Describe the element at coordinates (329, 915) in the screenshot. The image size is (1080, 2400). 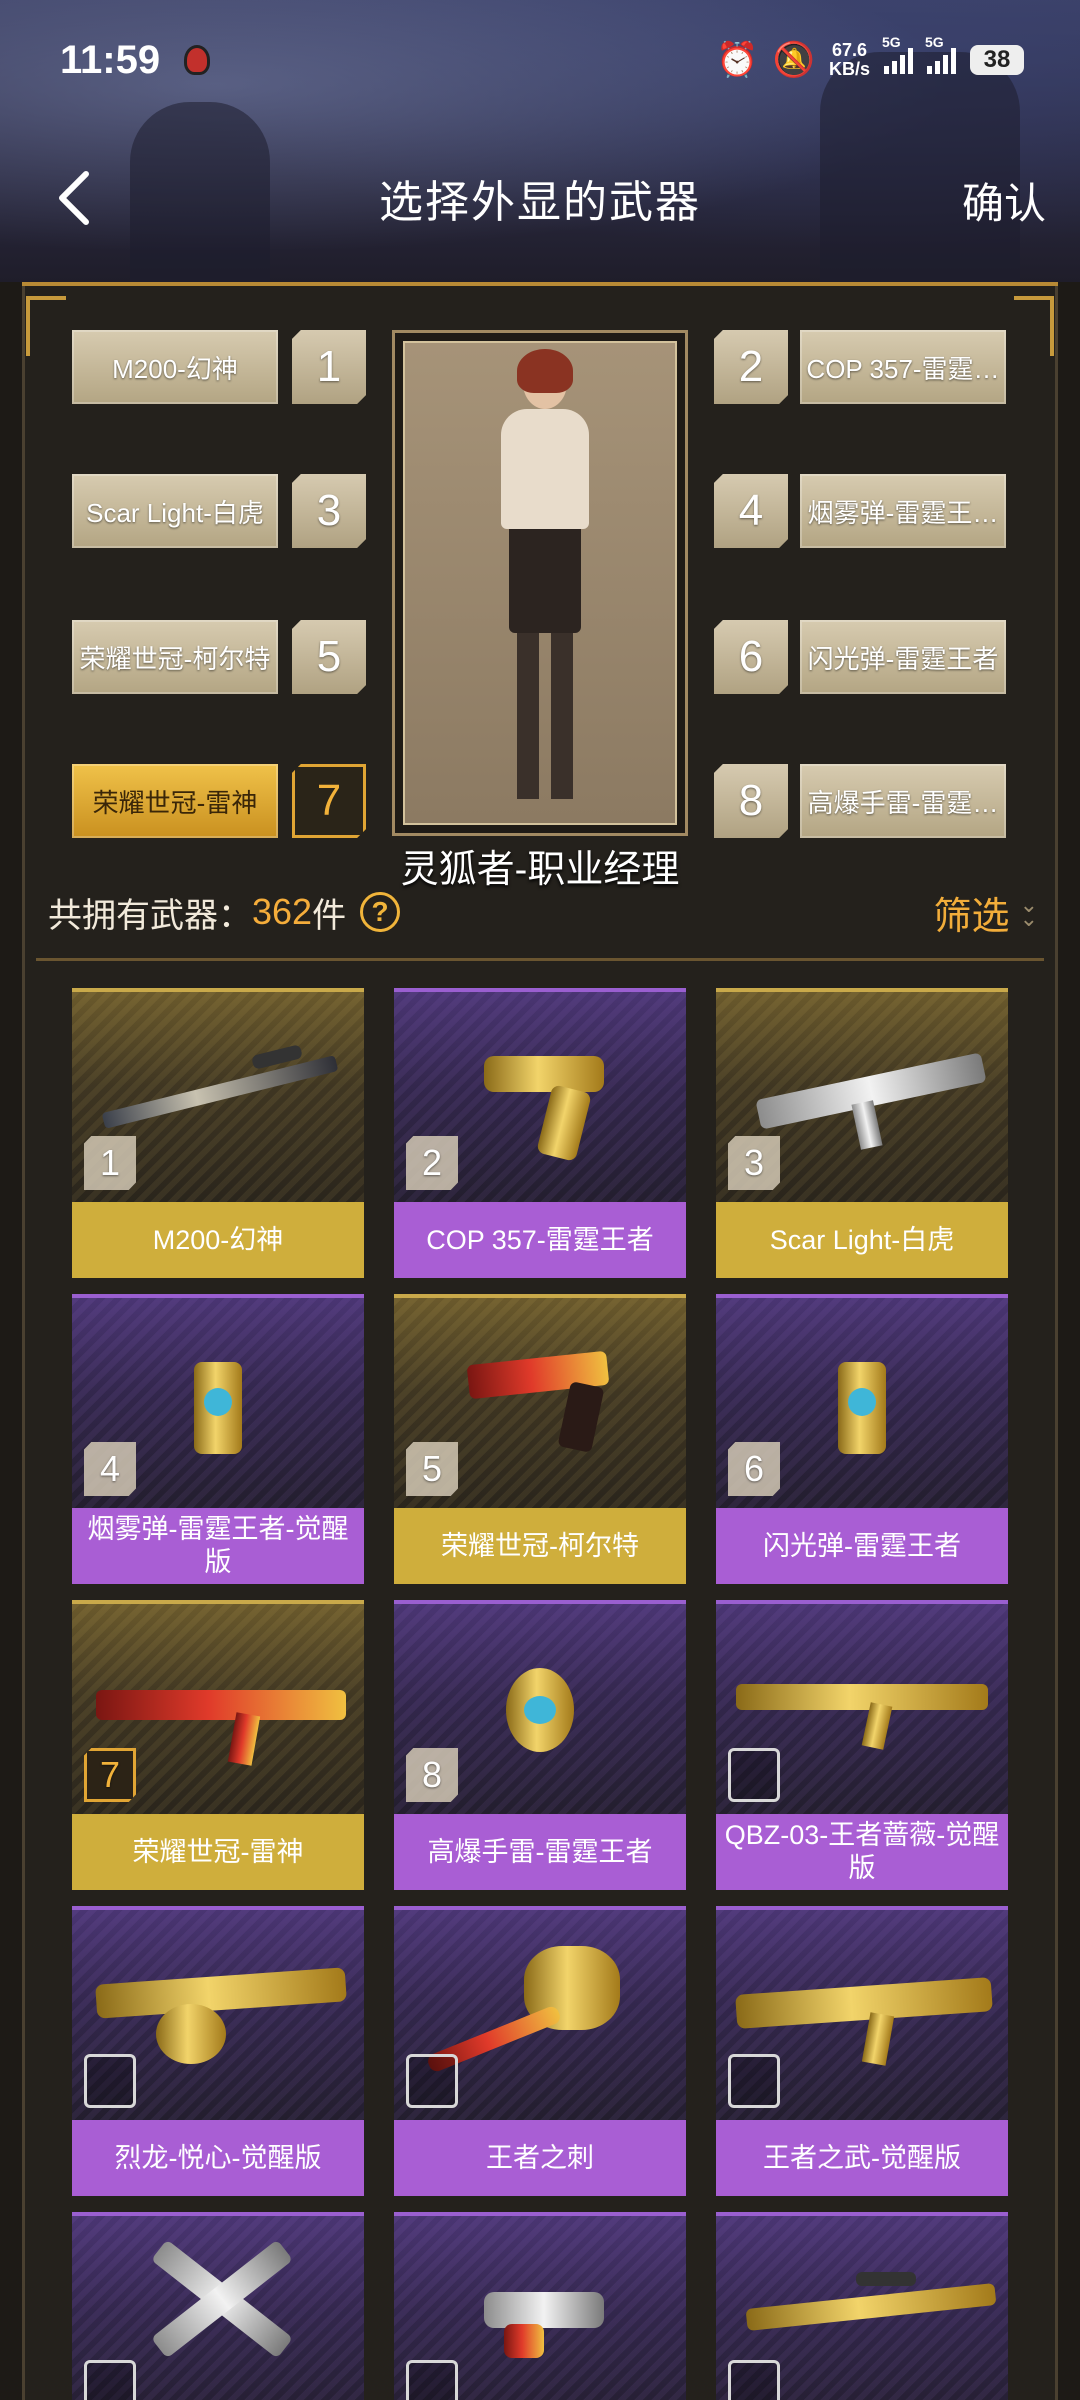
I see `weapon-count-unit: 件` at that location.